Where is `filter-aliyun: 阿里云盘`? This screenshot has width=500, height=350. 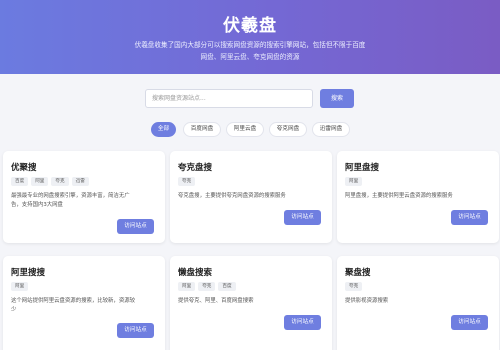 filter-aliyun: 阿里云盘 is located at coordinates (245, 129).